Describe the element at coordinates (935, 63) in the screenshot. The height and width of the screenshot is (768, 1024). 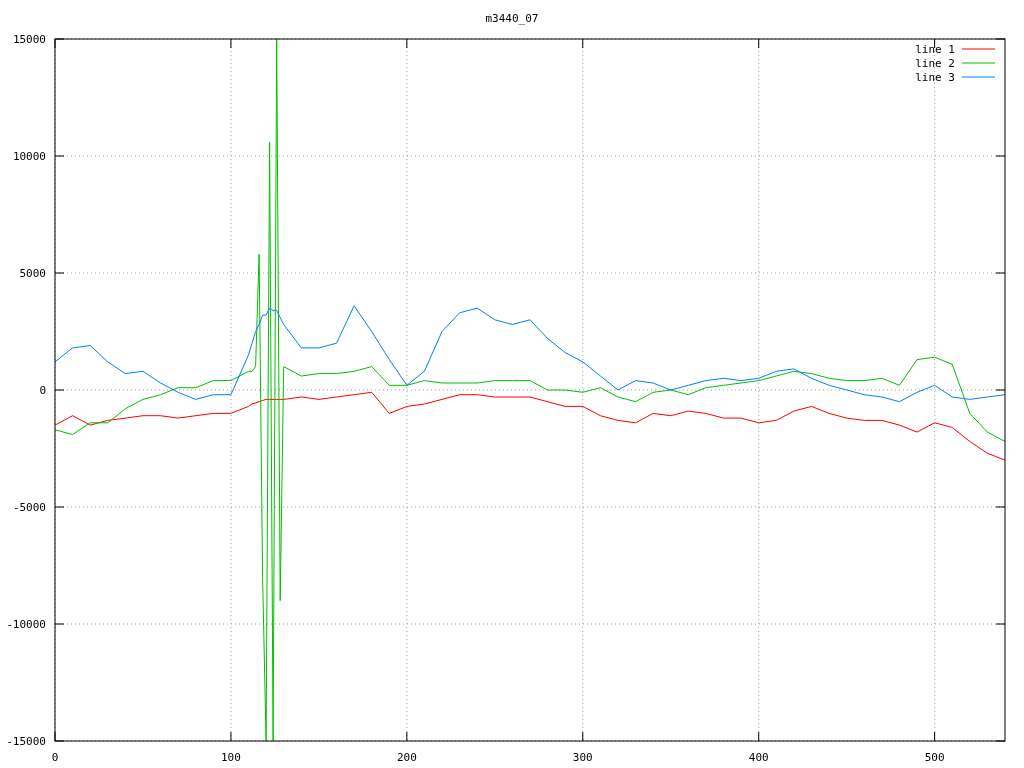
I see `legend-label: line 2` at that location.